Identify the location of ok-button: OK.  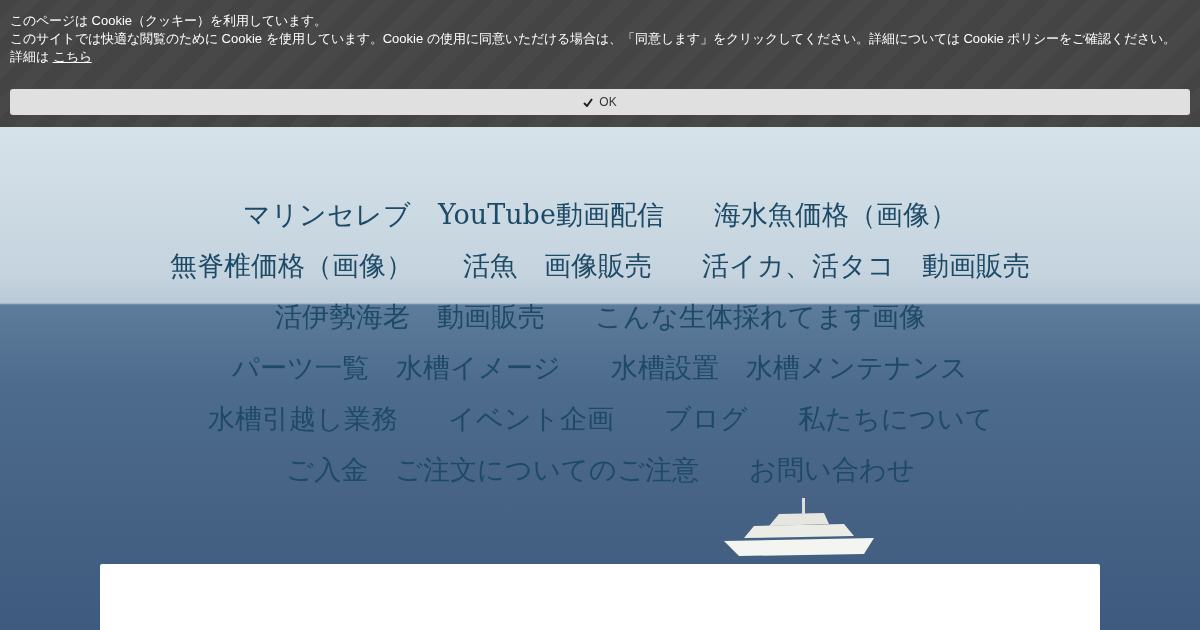
(600, 102).